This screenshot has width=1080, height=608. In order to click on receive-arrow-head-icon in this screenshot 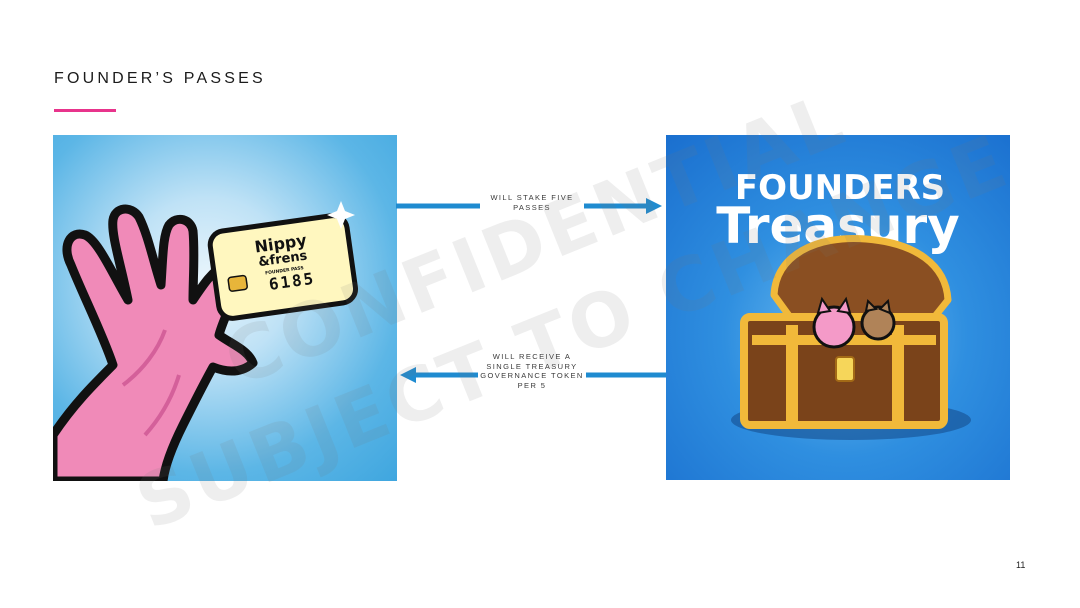, I will do `click(408, 375)`.